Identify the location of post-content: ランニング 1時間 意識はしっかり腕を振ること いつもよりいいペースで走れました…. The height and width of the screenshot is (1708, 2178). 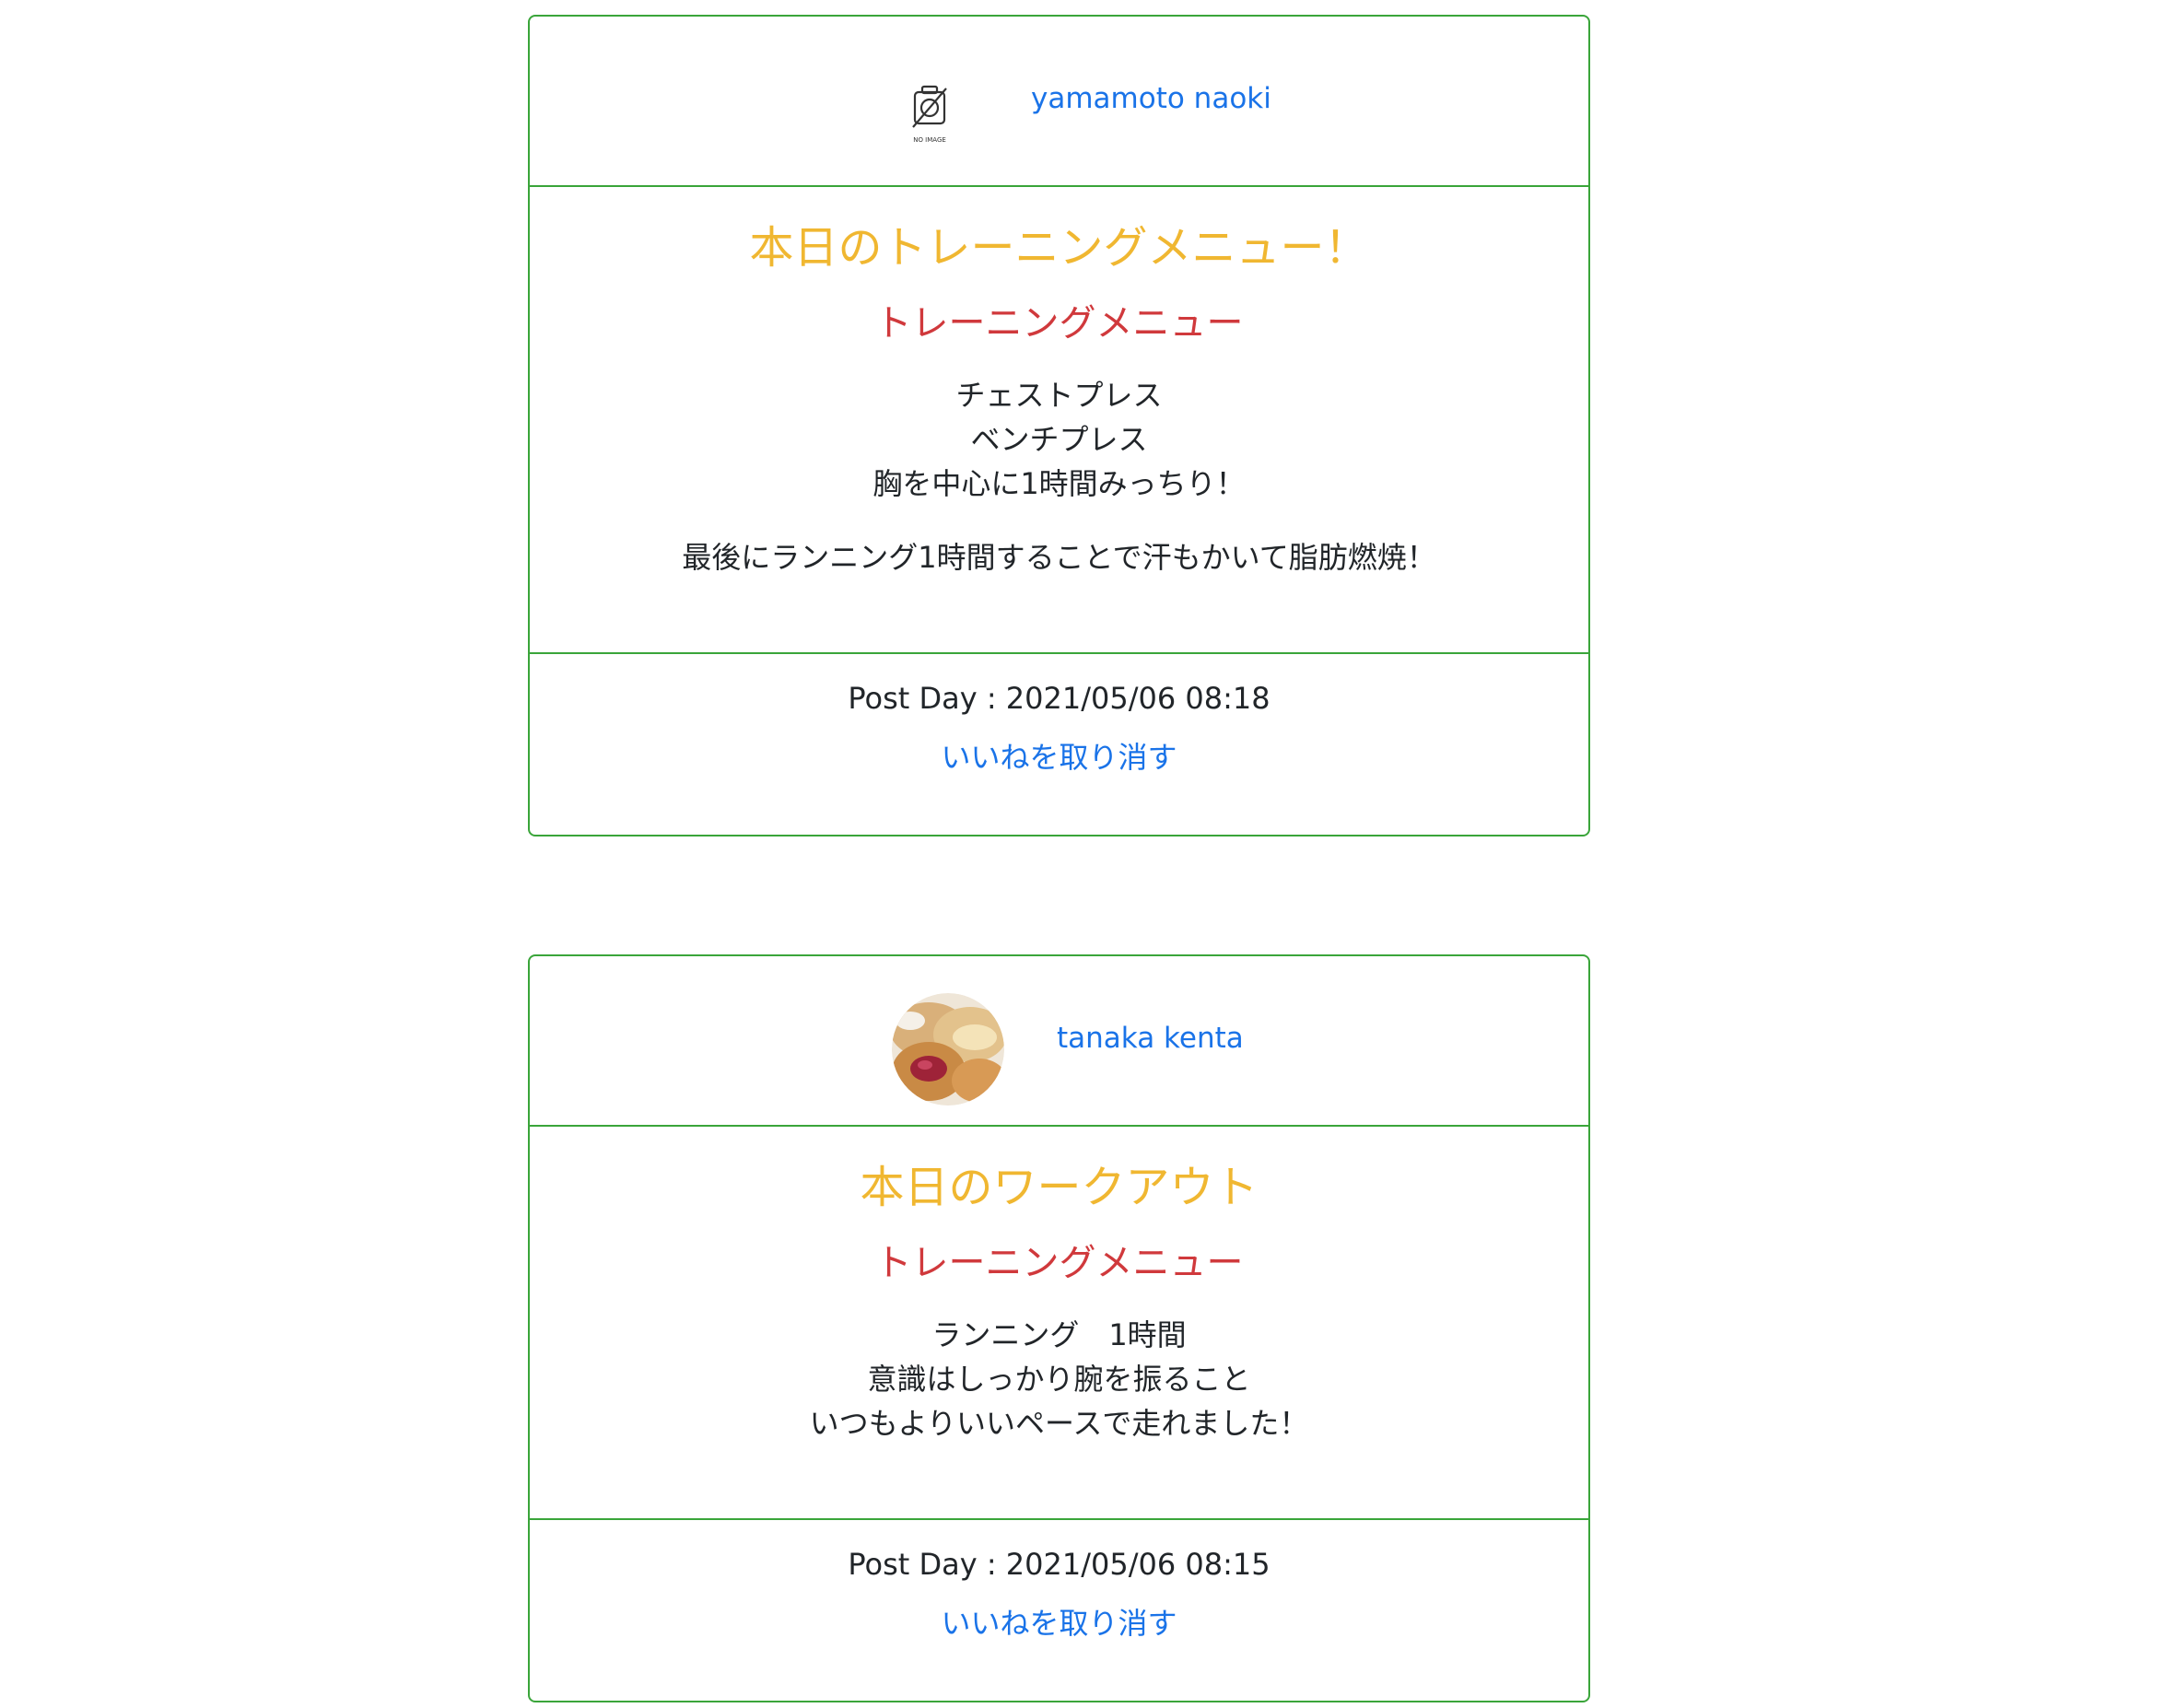
(1059, 1379).